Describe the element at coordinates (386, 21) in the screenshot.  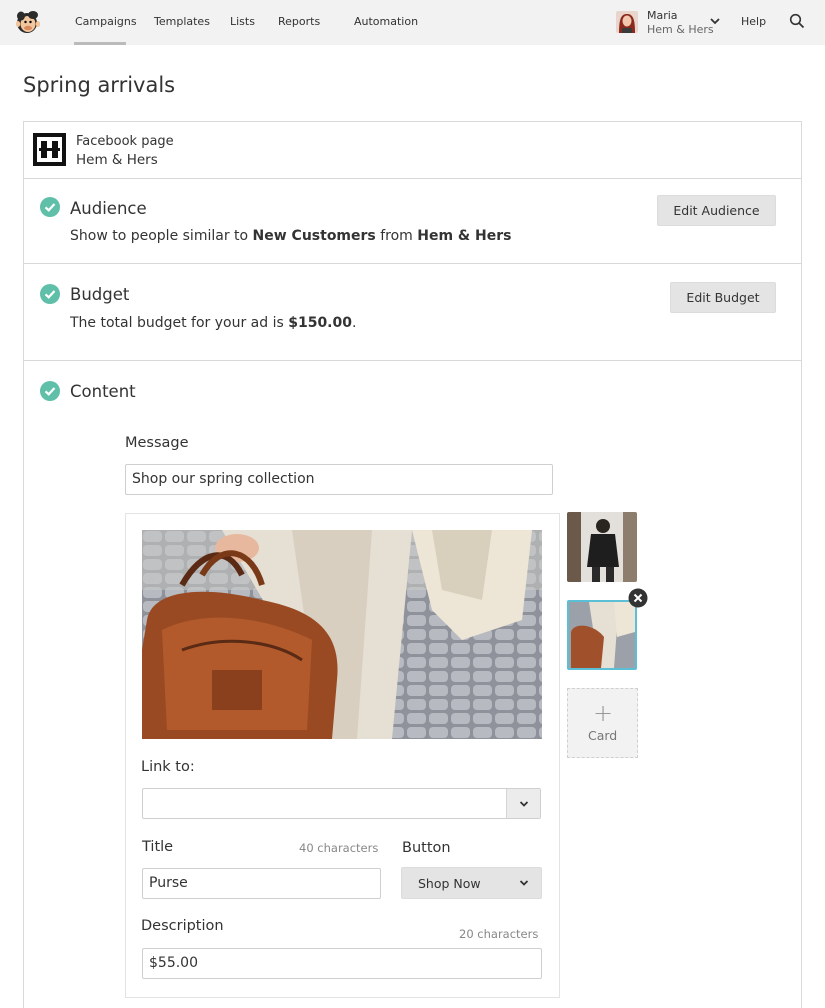
I see `nav-automation: Automation` at that location.